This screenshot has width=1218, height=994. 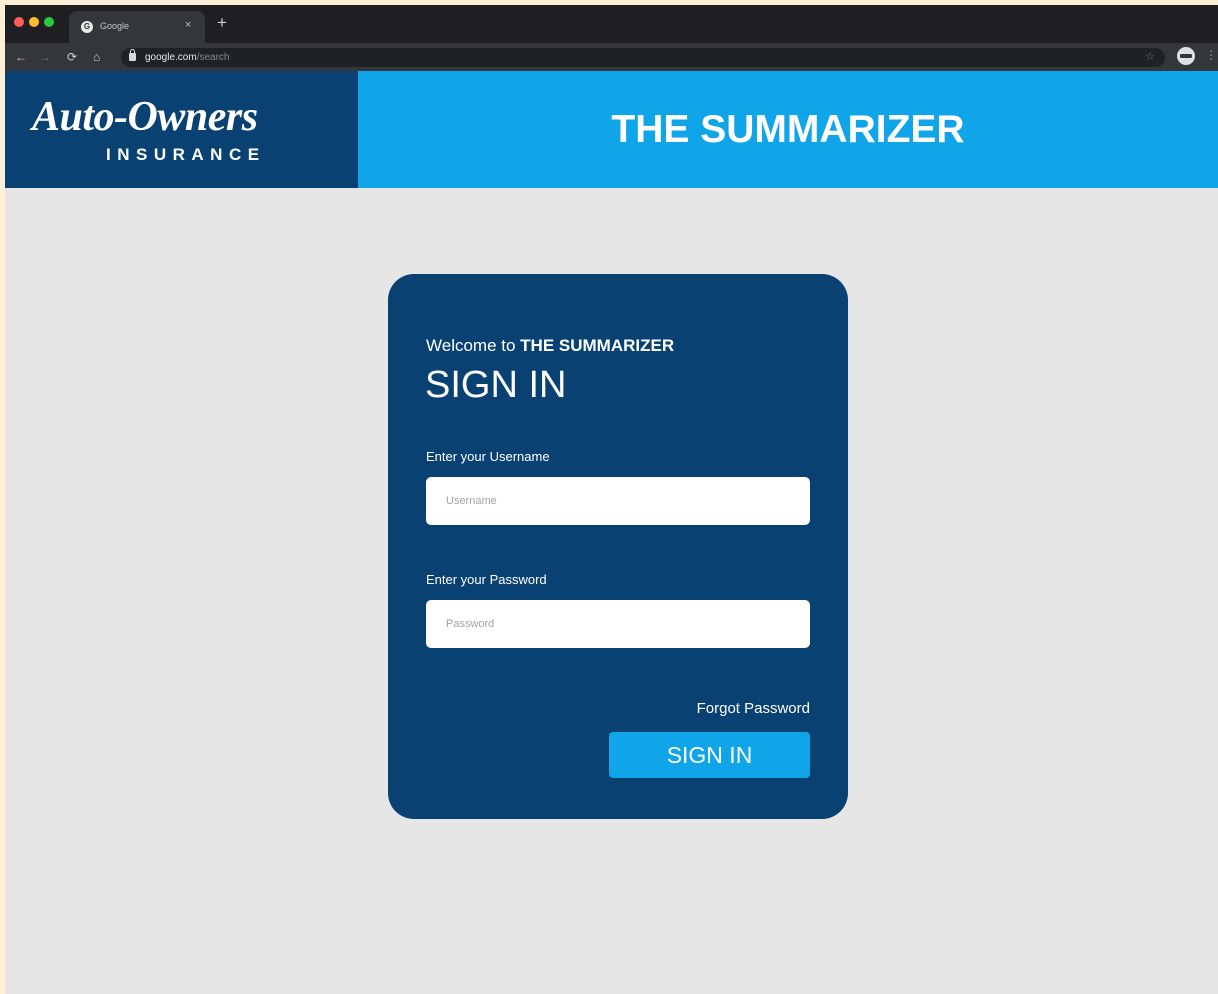 What do you see at coordinates (618, 624) in the screenshot?
I see `password-input` at bounding box center [618, 624].